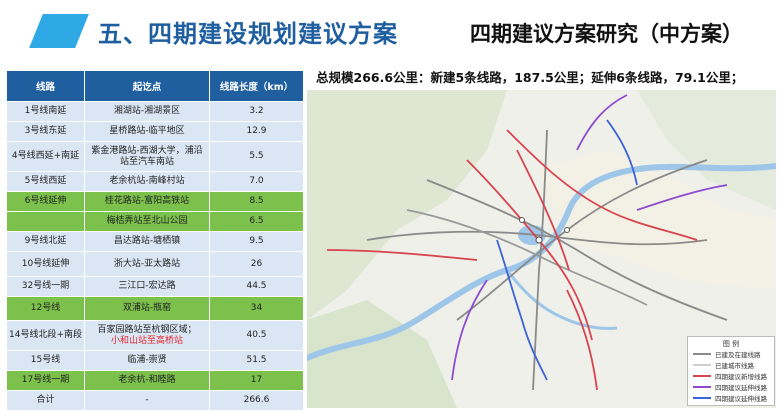 This screenshot has width=780, height=412. Describe the element at coordinates (256, 308) in the screenshot. I see `cell-length: 34` at that location.